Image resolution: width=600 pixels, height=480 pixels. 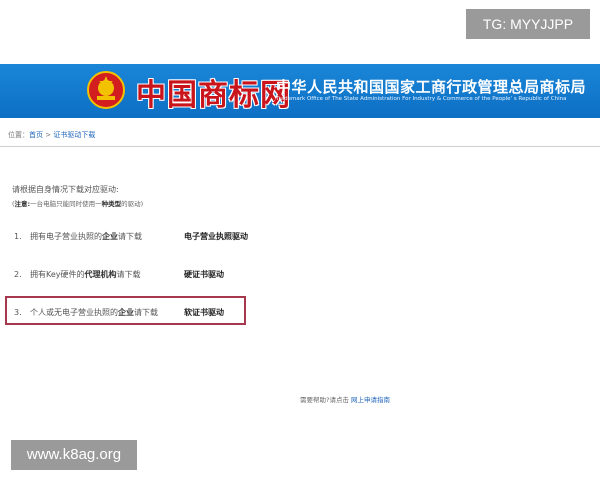 I want to click on note-body: 一台电脑只能同时使用一, so click(x=66, y=204).